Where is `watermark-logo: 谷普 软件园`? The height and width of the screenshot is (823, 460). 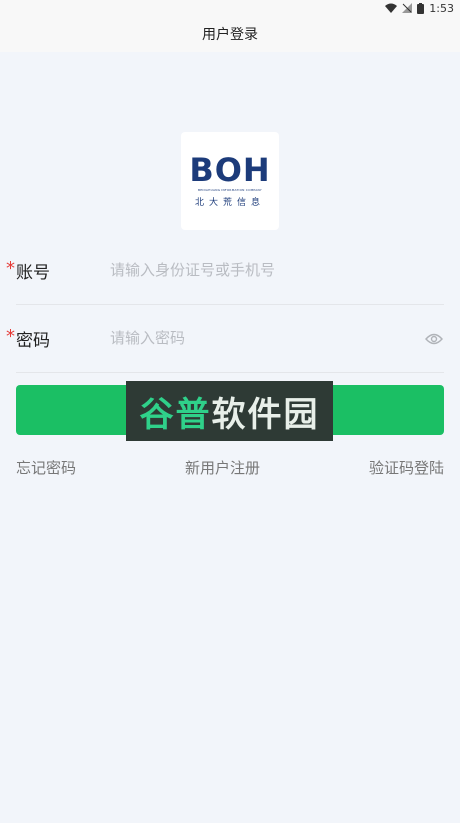 watermark-logo: 谷普 软件园 is located at coordinates (229, 411).